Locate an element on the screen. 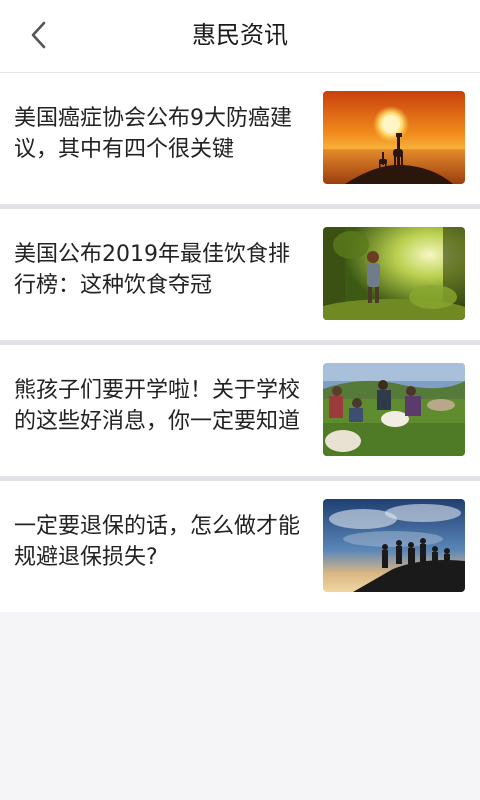 This screenshot has width=480, height=800. news-title: 美国公布2019年最佳饮食排行榜：这种饮食夺冠 is located at coordinates (152, 270).